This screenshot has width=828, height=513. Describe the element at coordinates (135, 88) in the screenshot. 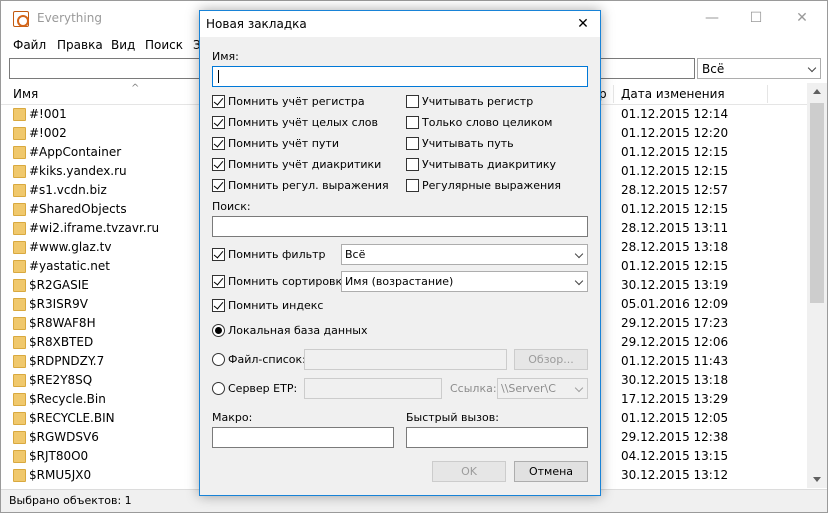

I see `sort-ascending-icon: ^` at that location.